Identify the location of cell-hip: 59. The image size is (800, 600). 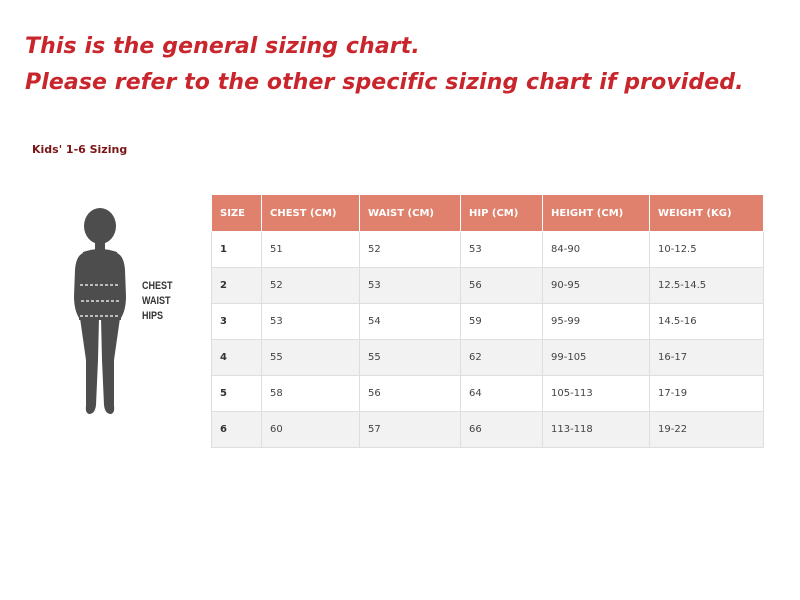
(501, 321).